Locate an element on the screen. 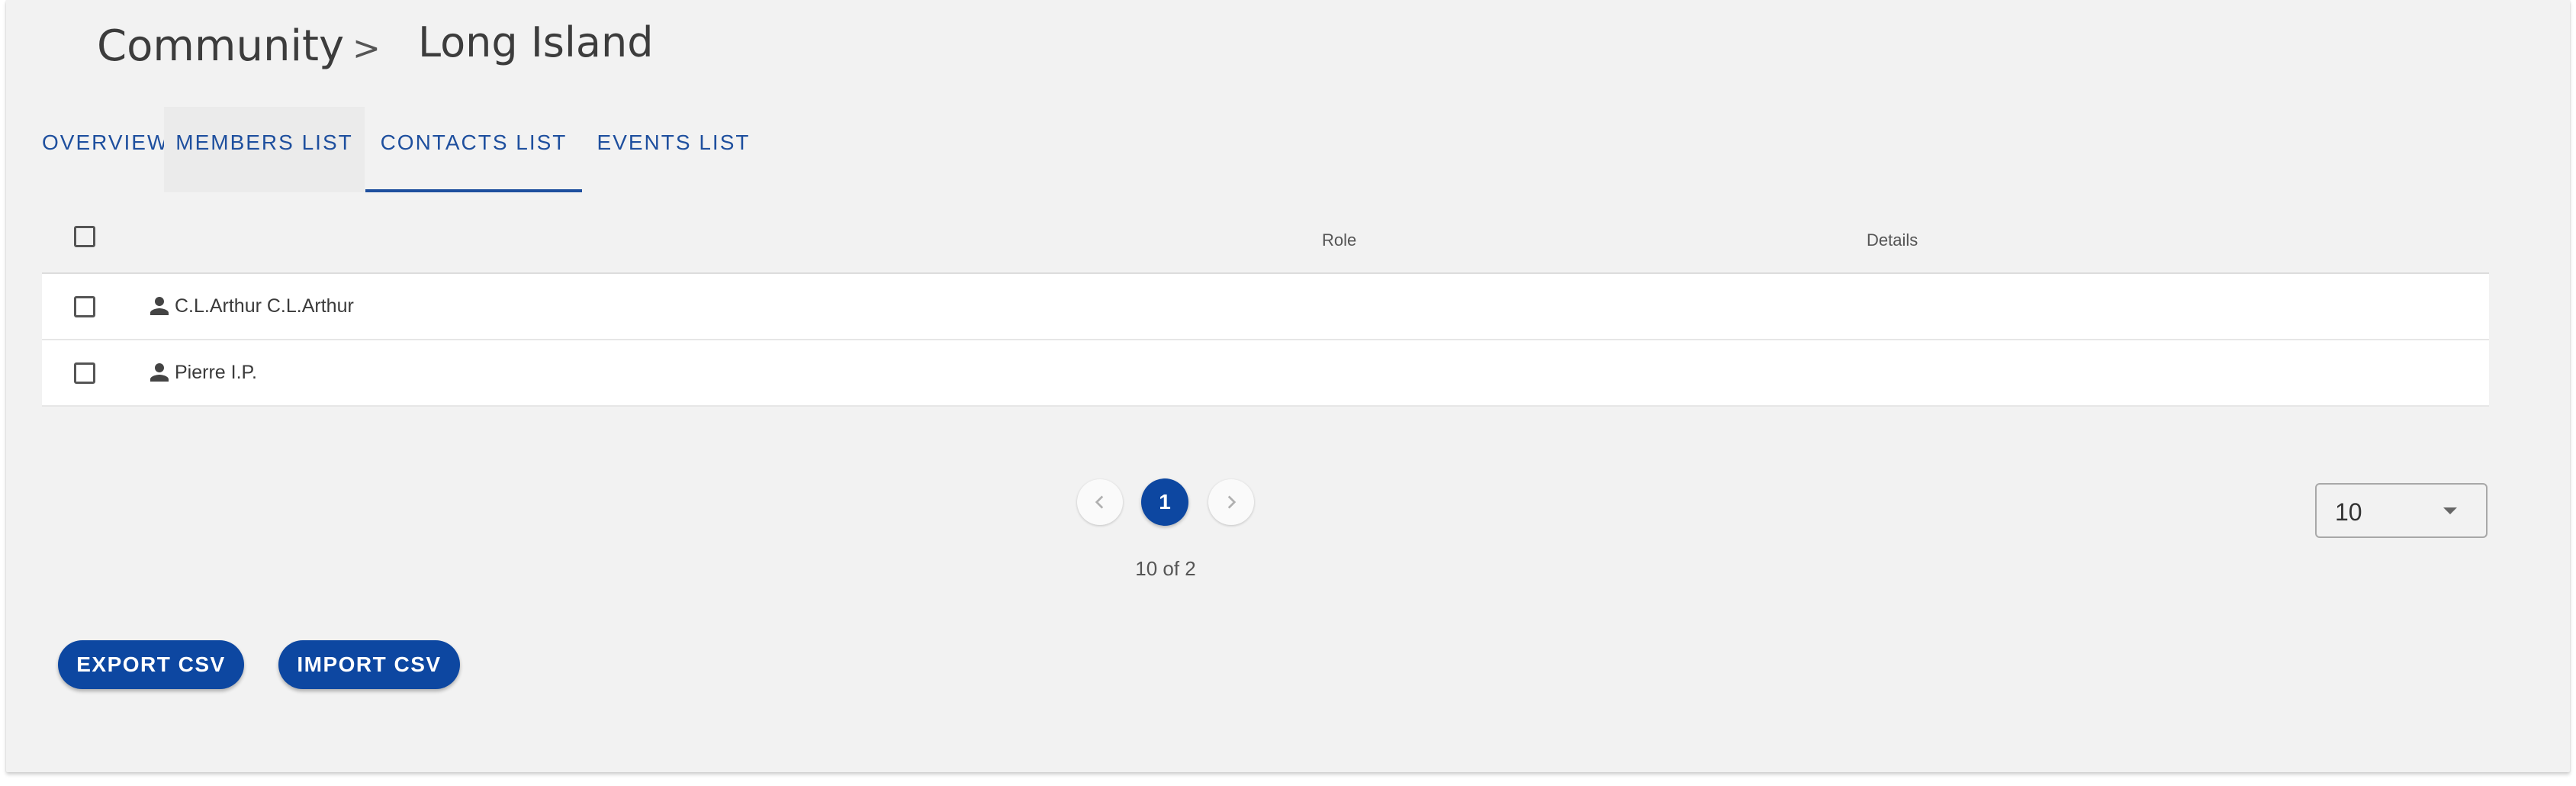 The width and height of the screenshot is (2576, 786). tab-overview: OVERVIEW is located at coordinates (104, 149).